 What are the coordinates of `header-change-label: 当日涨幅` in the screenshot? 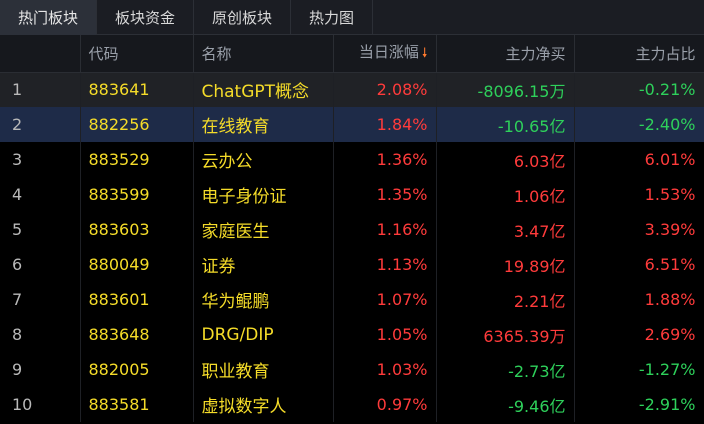 It's located at (388, 51).